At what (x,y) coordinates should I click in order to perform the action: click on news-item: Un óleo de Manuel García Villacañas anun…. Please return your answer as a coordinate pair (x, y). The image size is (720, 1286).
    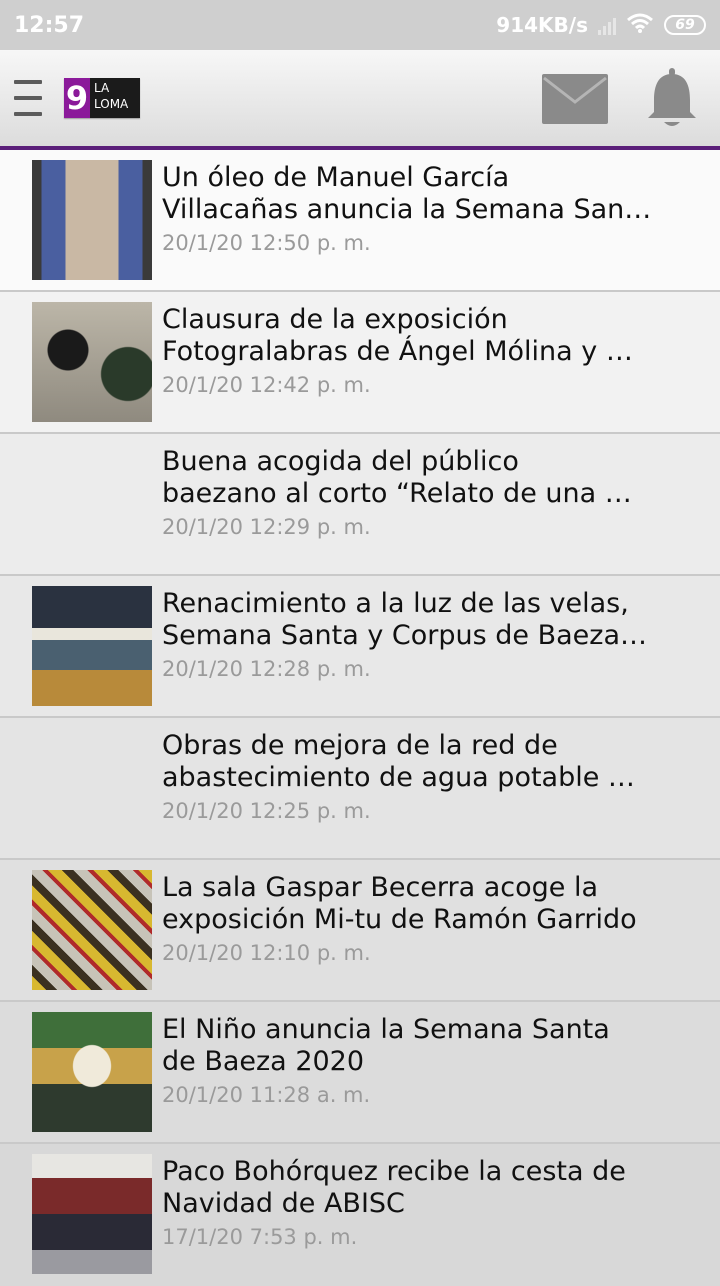
    Looking at the image, I should click on (360, 221).